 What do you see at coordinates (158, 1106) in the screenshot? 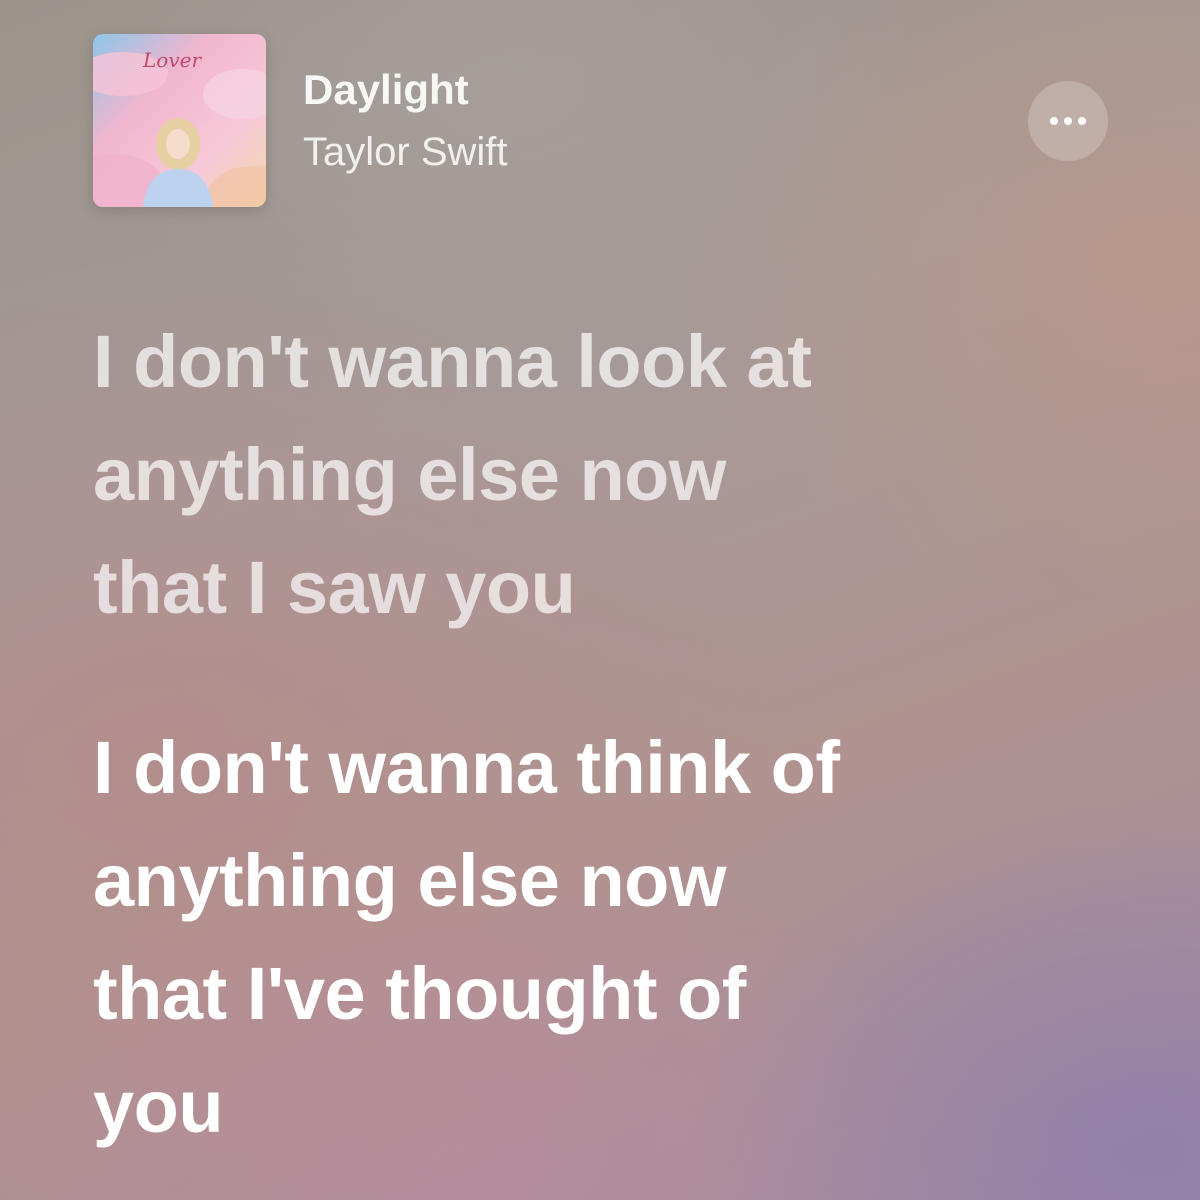
I see `lyric-line: you` at bounding box center [158, 1106].